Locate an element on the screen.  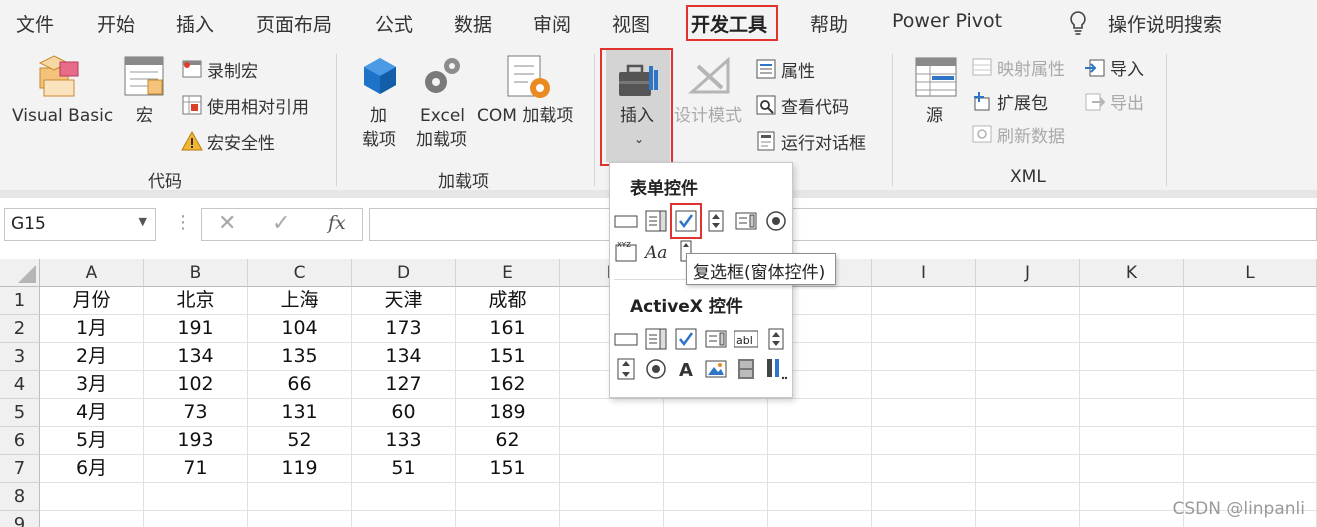
cell-C3: 135 is located at coordinates (300, 357).